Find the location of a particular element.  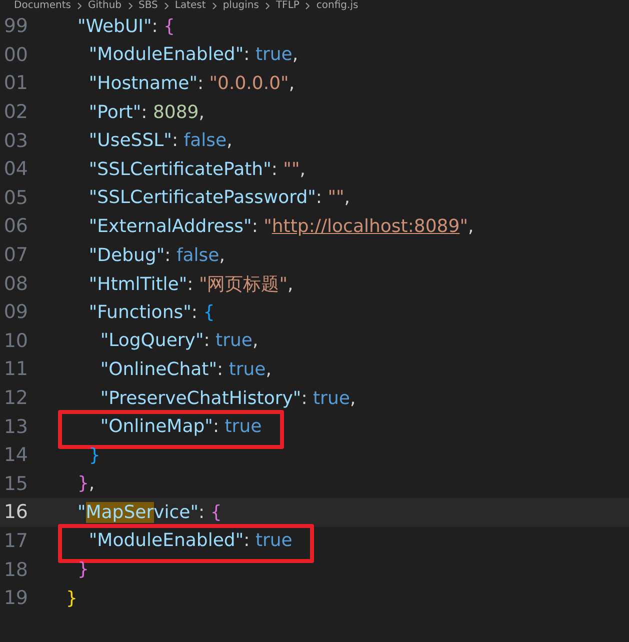

code-line: "HtmlTitle": "网页标题", is located at coordinates (191, 284).